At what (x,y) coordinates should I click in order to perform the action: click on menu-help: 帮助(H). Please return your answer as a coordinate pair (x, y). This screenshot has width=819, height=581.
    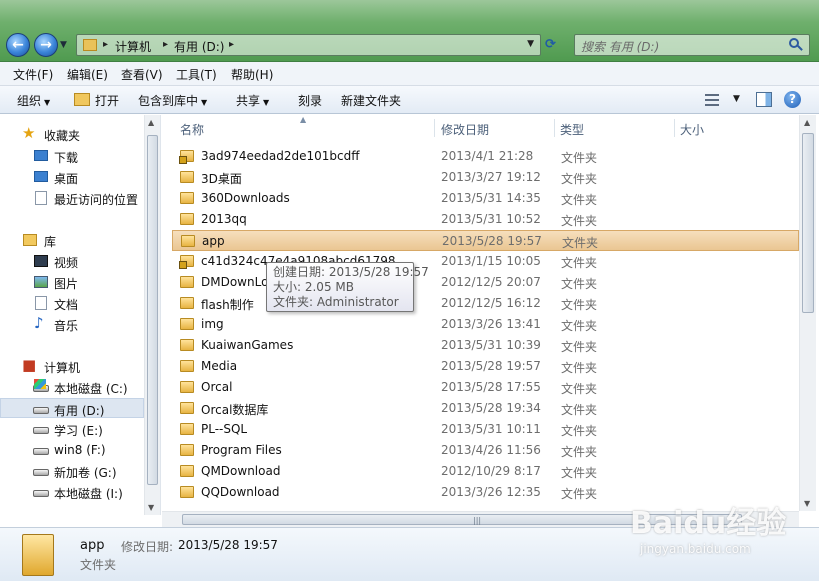
    Looking at the image, I should click on (252, 74).